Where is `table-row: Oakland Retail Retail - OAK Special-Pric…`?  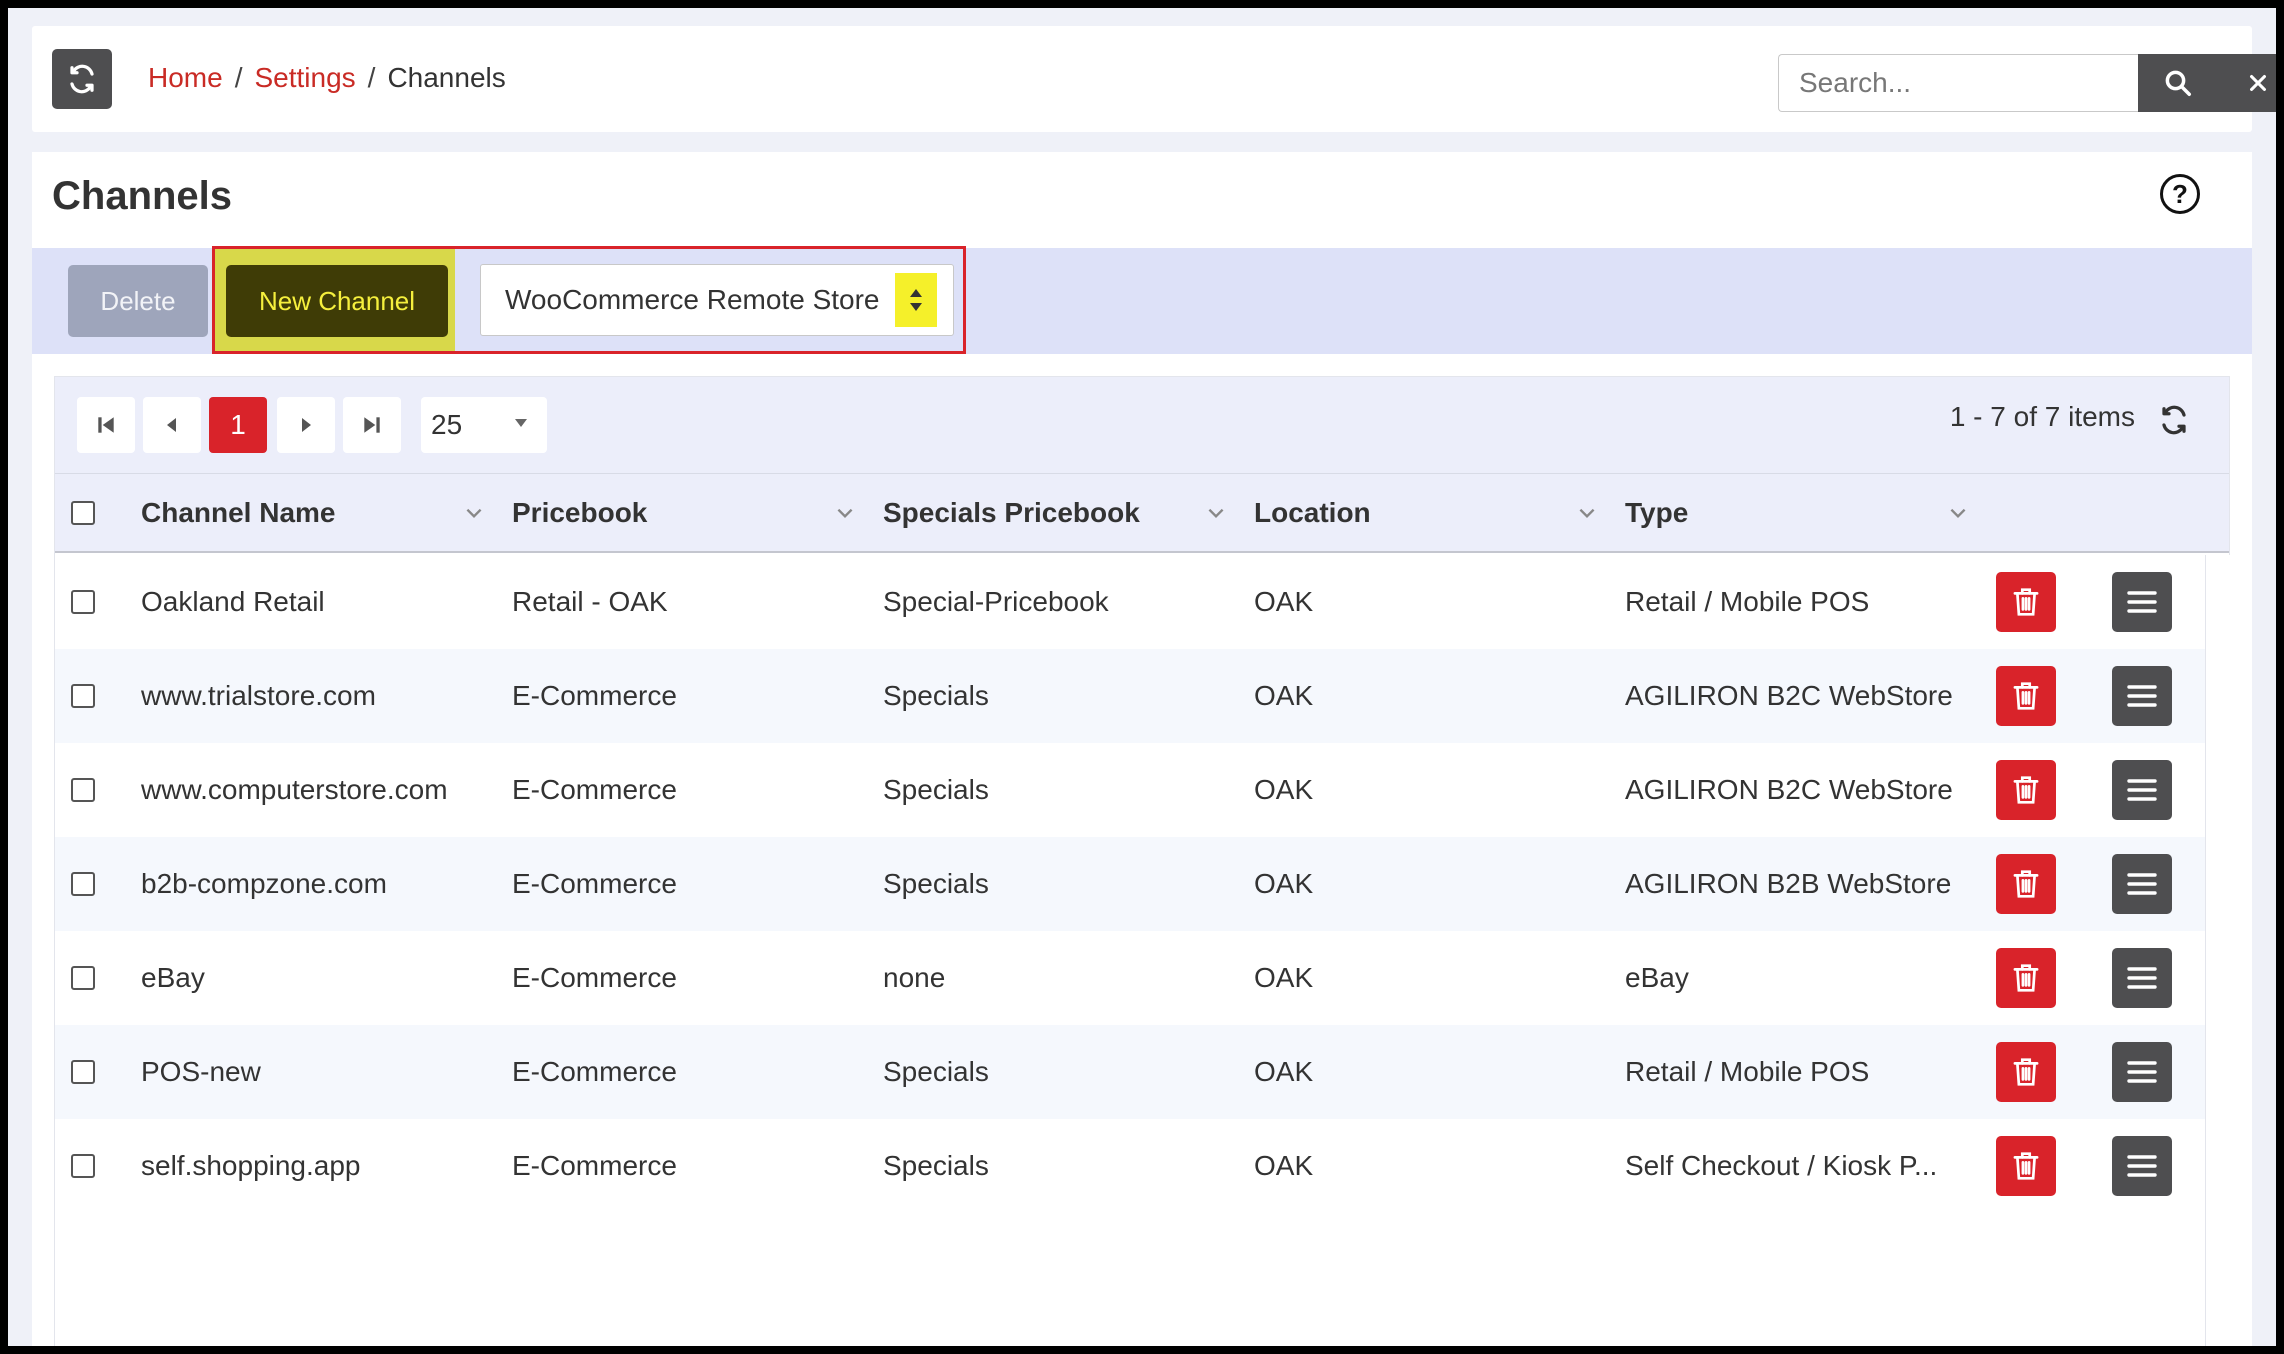
table-row: Oakland Retail Retail - OAK Special-Pric… is located at coordinates (1131, 602).